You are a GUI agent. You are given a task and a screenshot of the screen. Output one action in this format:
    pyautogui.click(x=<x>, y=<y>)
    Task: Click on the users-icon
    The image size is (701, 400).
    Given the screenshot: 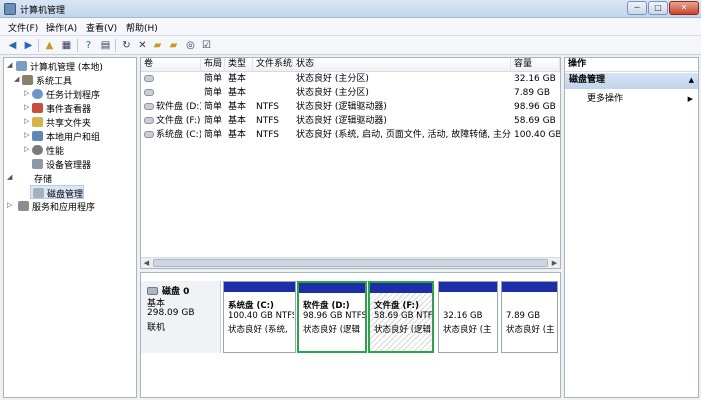 What is the action you would take?
    pyautogui.click(x=37, y=136)
    